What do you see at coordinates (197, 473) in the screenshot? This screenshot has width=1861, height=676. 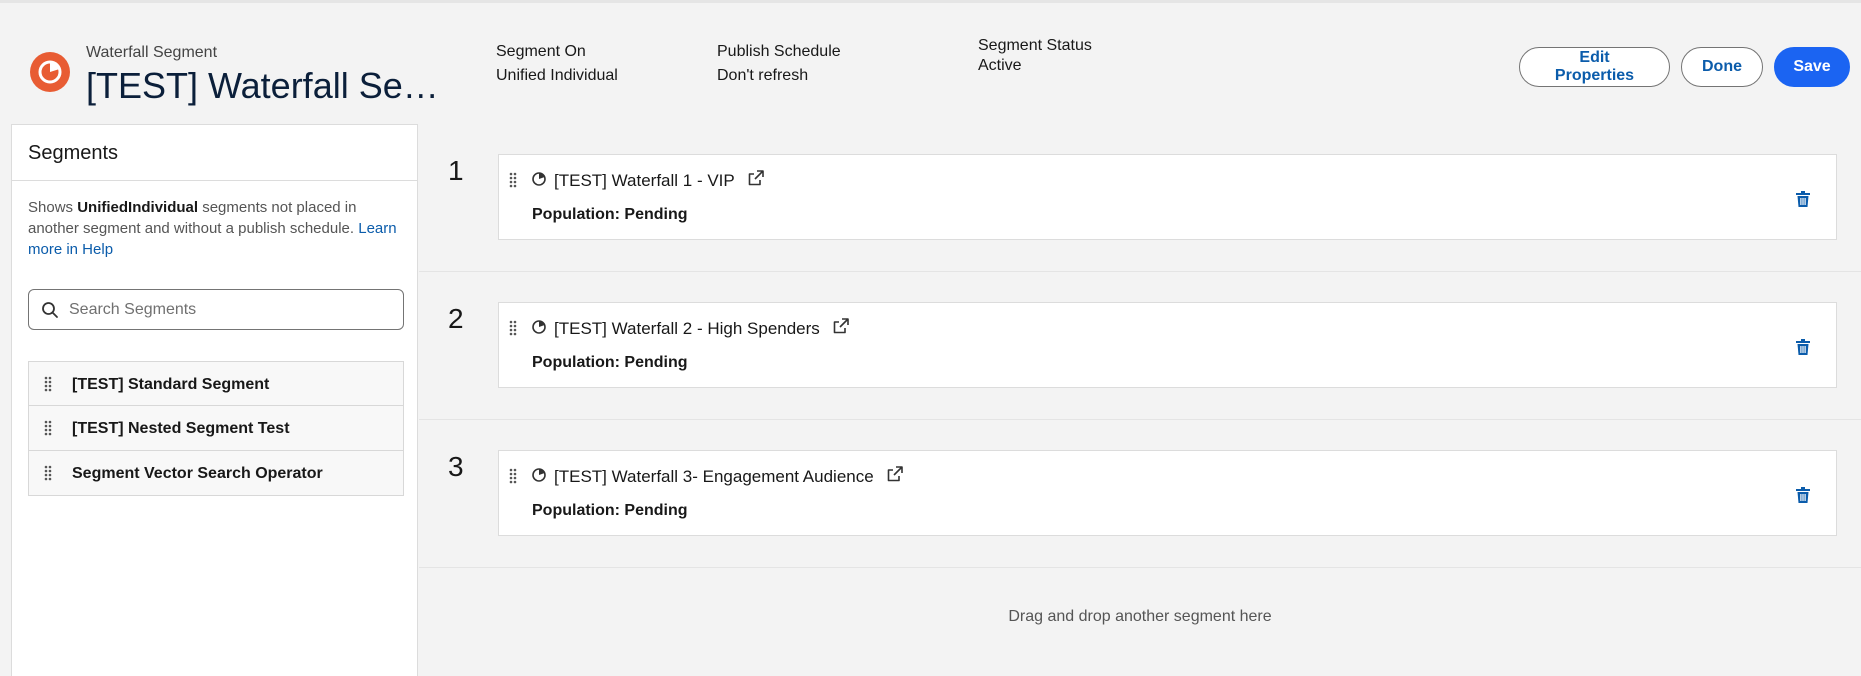 I see `list-item-label: Segment Vector Search Operator` at bounding box center [197, 473].